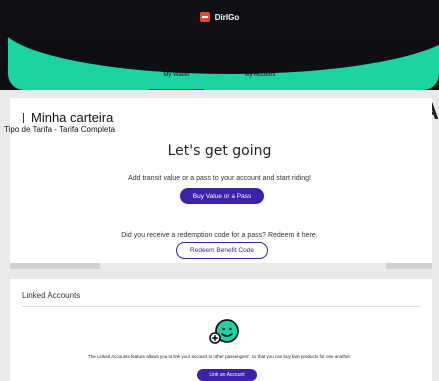  Describe the element at coordinates (219, 62) in the screenshot. I see `header: ᵕᴗᵕ umo. My Wallet My Account` at that location.